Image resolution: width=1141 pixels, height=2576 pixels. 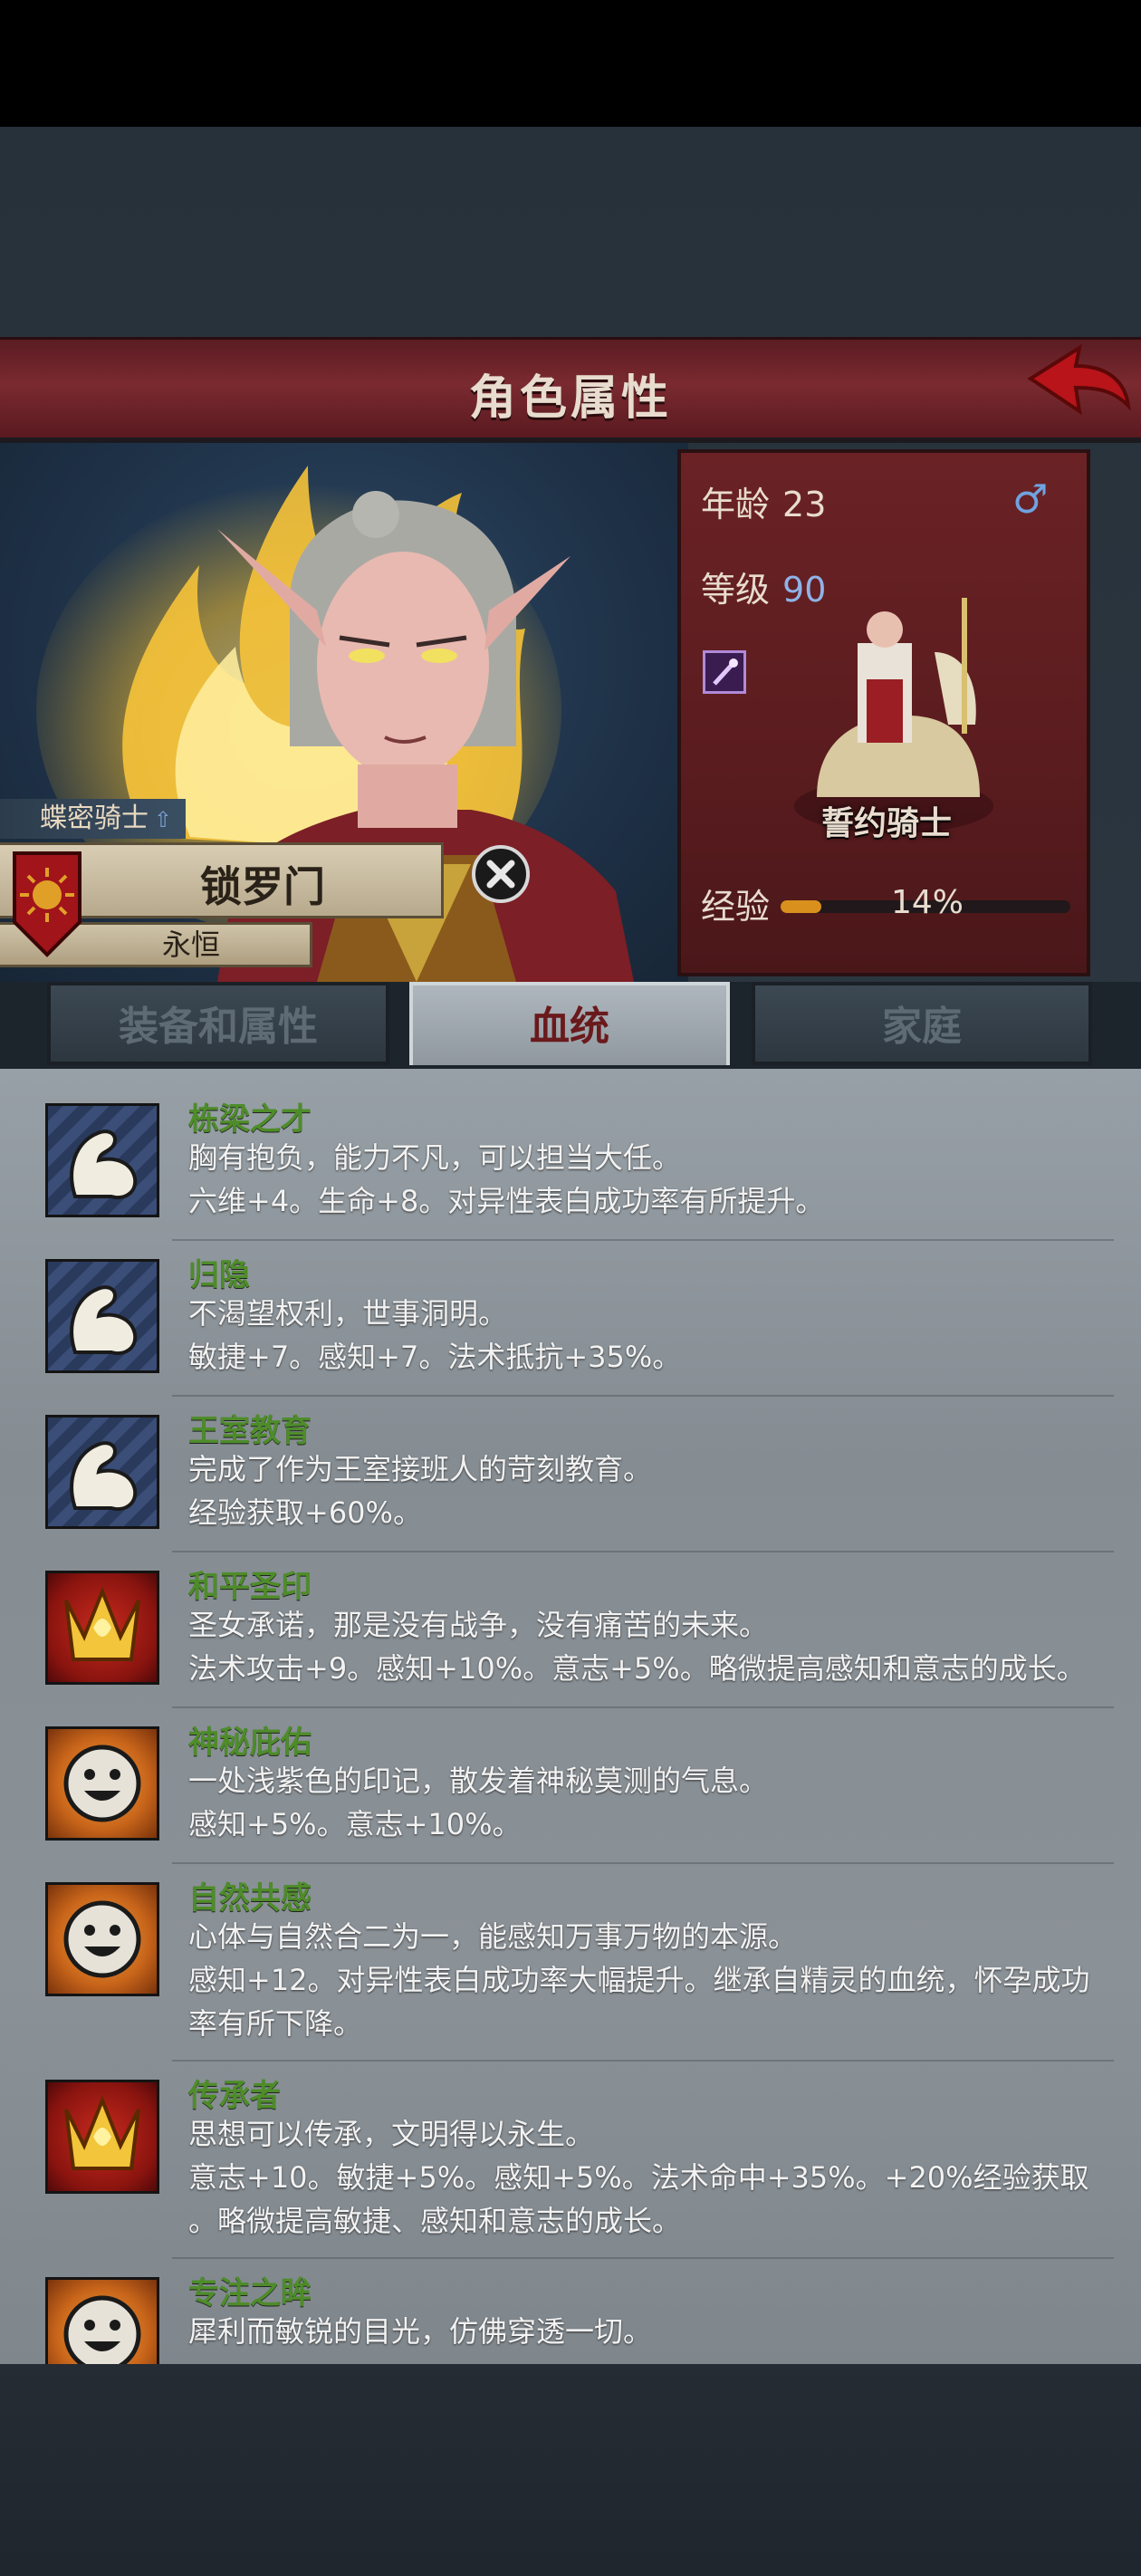 What do you see at coordinates (421, 2331) in the screenshot?
I see `bloodline-desc: 犀利而敏锐的目光，仿佛穿透一切。` at bounding box center [421, 2331].